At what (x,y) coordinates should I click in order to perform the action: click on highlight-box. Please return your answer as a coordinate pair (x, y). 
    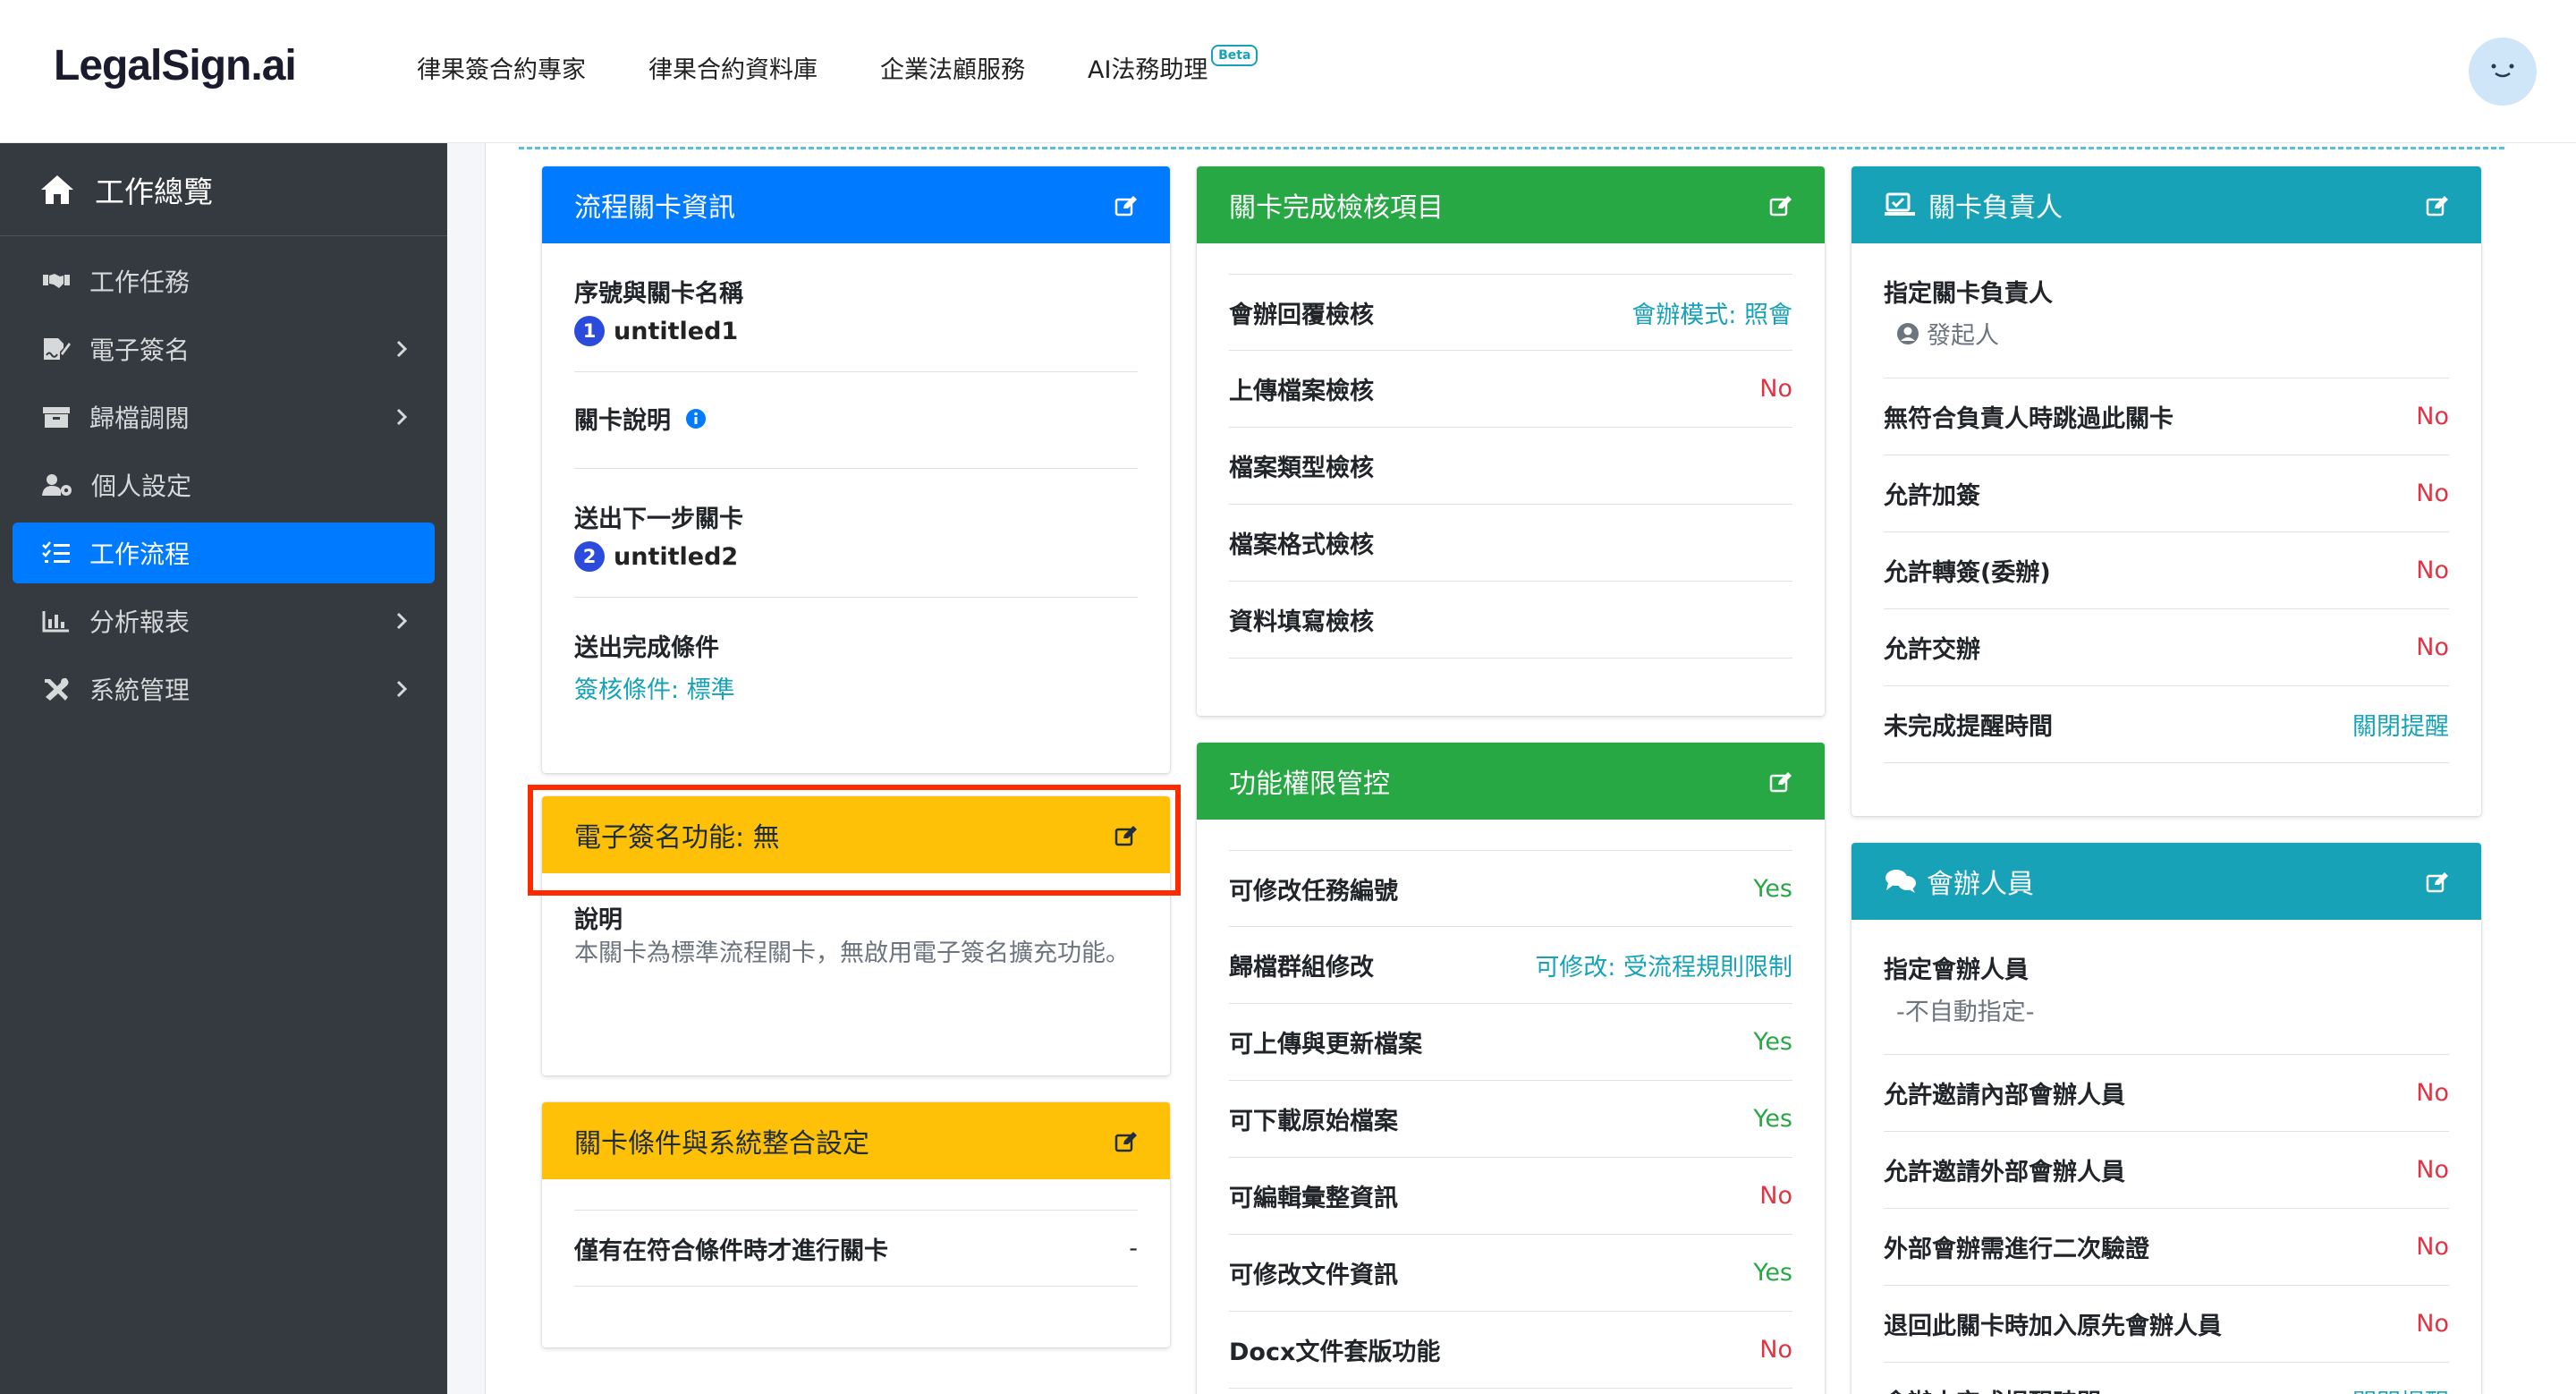
    Looking at the image, I should click on (854, 840).